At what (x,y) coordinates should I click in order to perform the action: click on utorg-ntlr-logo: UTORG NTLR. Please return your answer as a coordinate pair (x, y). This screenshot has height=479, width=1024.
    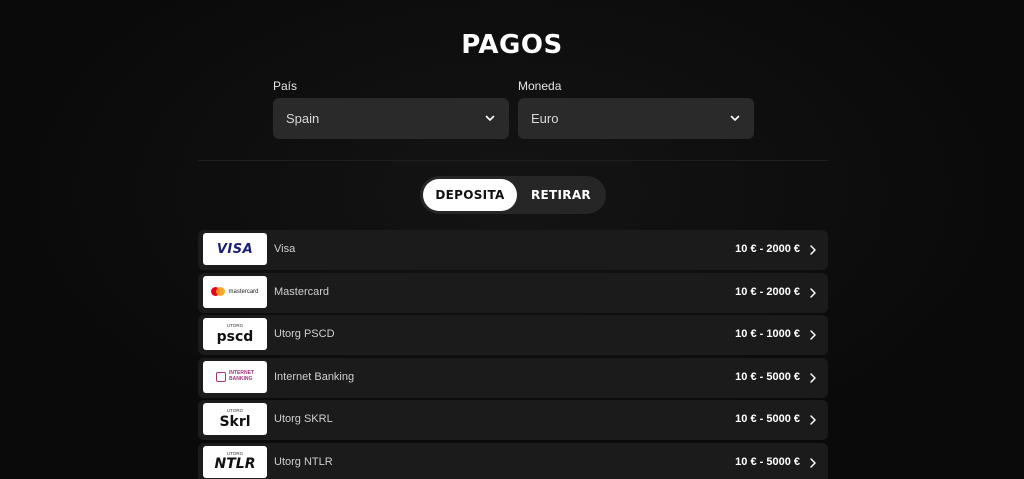
    Looking at the image, I should click on (235, 461).